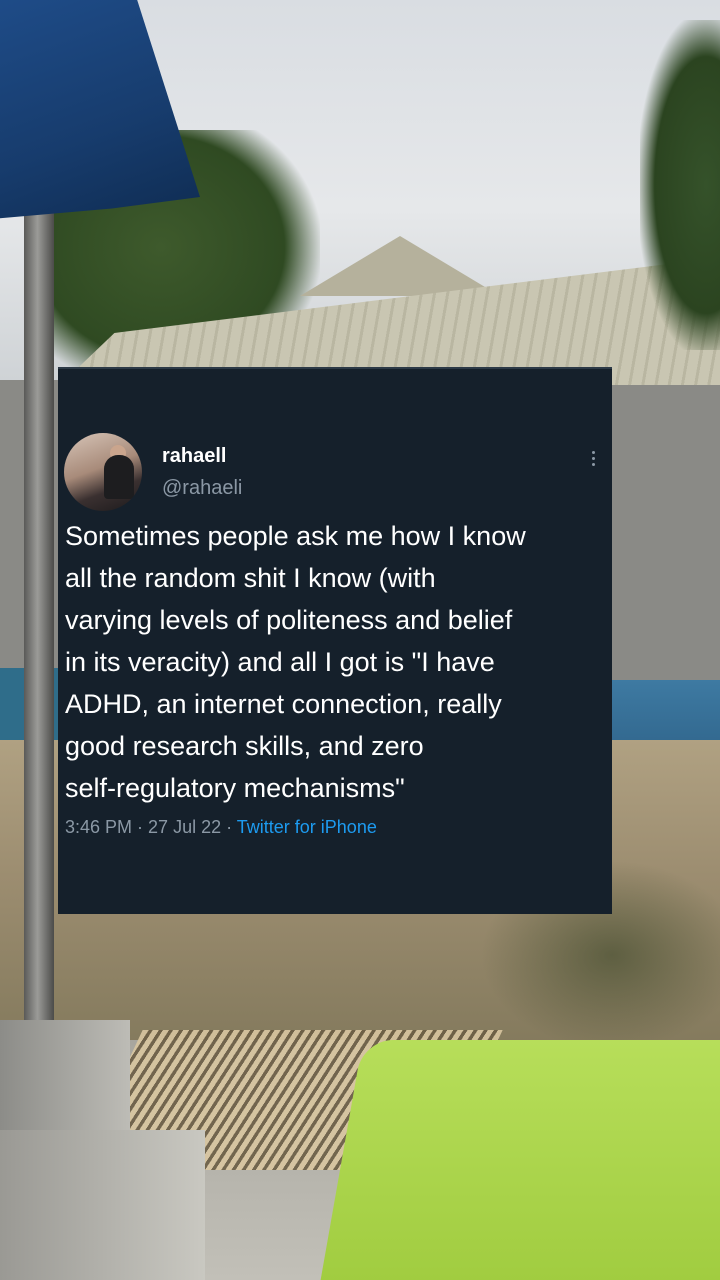 Image resolution: width=720 pixels, height=1280 pixels. What do you see at coordinates (307, 827) in the screenshot?
I see `tweet-source-link: Twitter for iPhone` at bounding box center [307, 827].